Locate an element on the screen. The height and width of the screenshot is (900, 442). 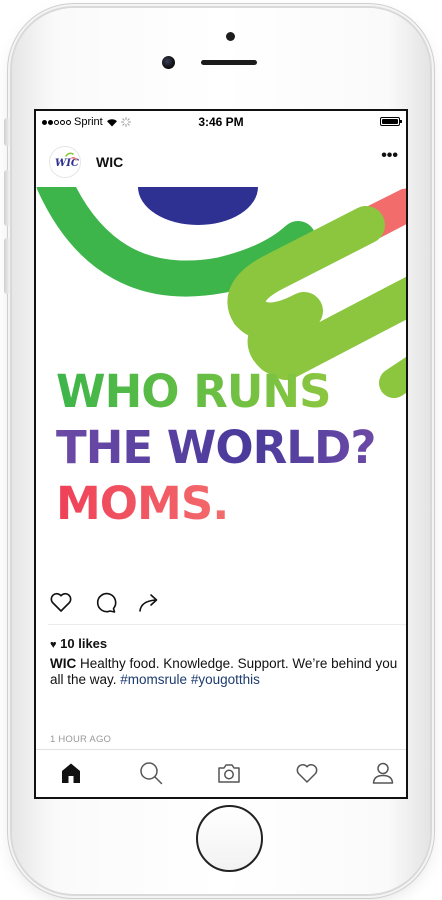
activity-heart-icon is located at coordinates (307, 773).